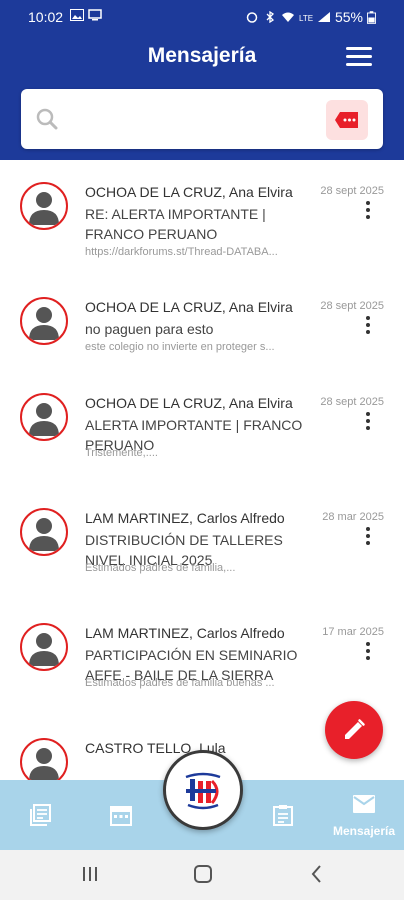 The image size is (404, 900). Describe the element at coordinates (364, 804) in the screenshot. I see `mail-icon` at that location.